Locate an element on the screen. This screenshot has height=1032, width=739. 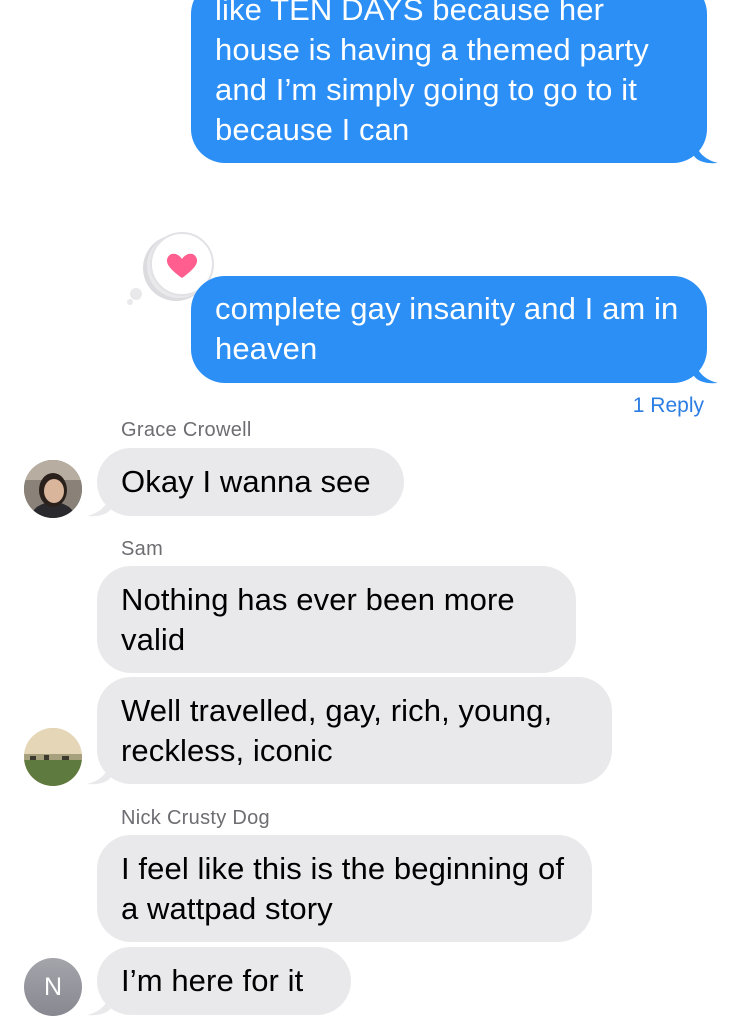
avatar-initial: N is located at coordinates (53, 986).